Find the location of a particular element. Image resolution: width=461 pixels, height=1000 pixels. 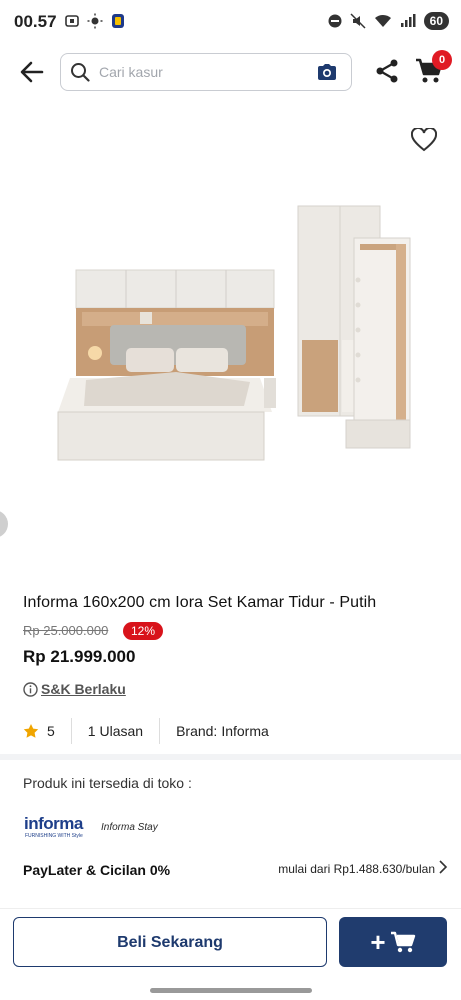

back-arrow-icon is located at coordinates (32, 72).